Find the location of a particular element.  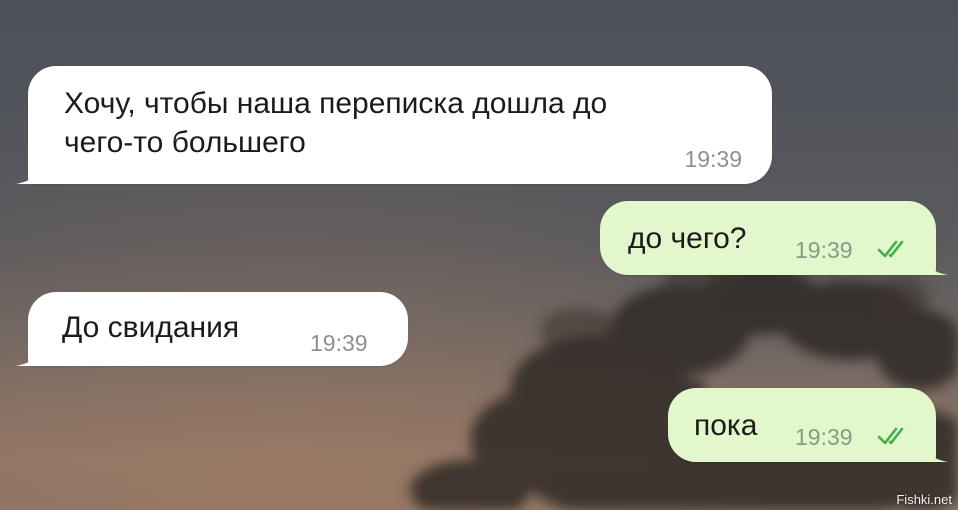

outgoing-message: до чего? 19:39 is located at coordinates (774, 238).